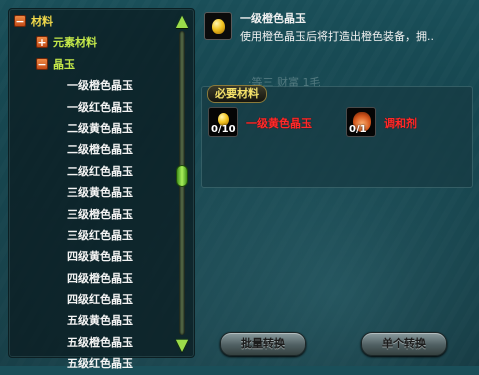 This screenshot has width=479, height=375. Describe the element at coordinates (91, 21) in the screenshot. I see `tree-item-materials: − 材料` at that location.